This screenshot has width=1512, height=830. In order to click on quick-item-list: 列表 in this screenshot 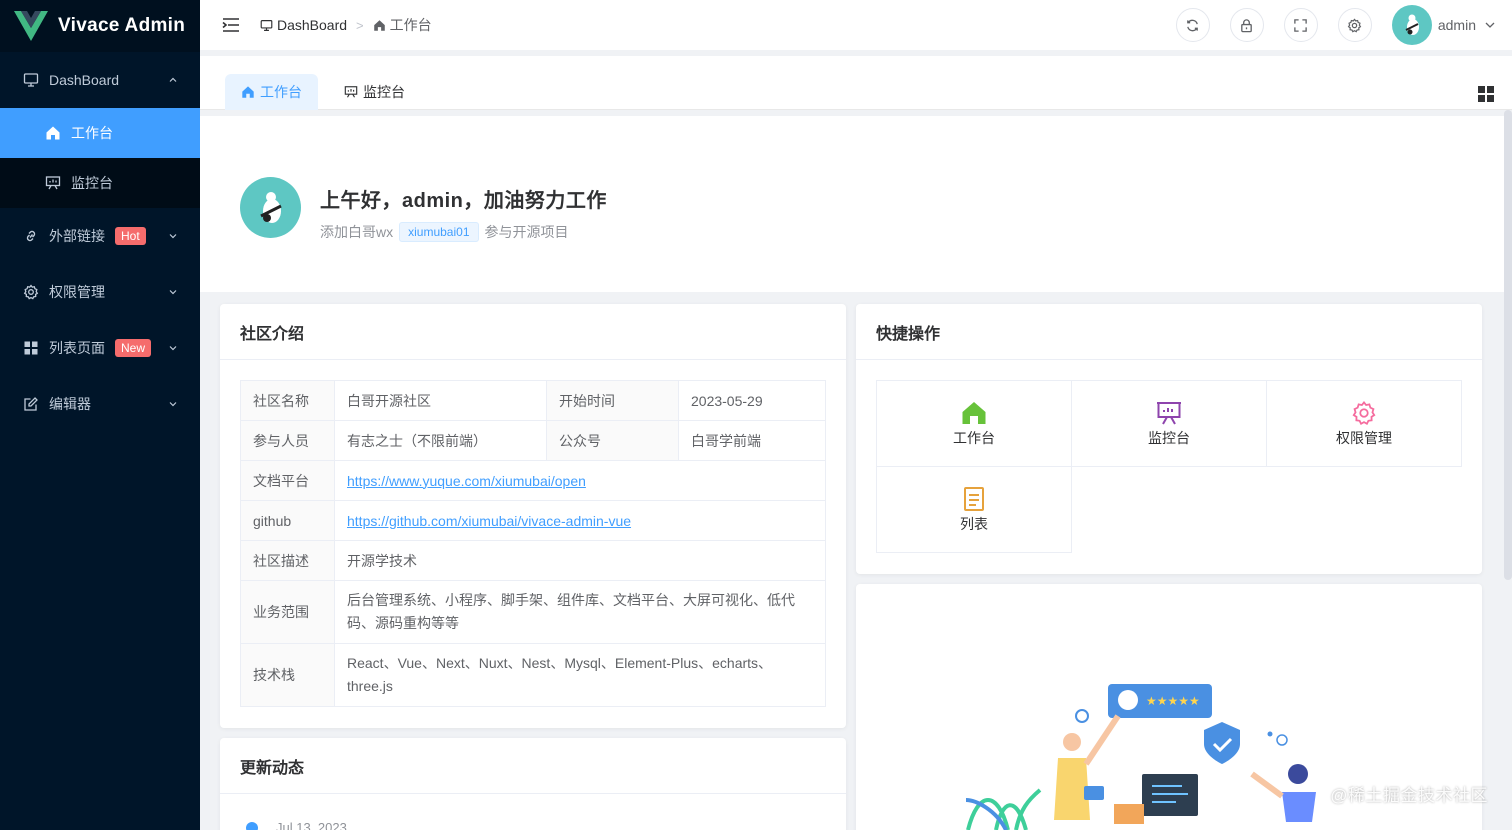, I will do `click(974, 509)`.